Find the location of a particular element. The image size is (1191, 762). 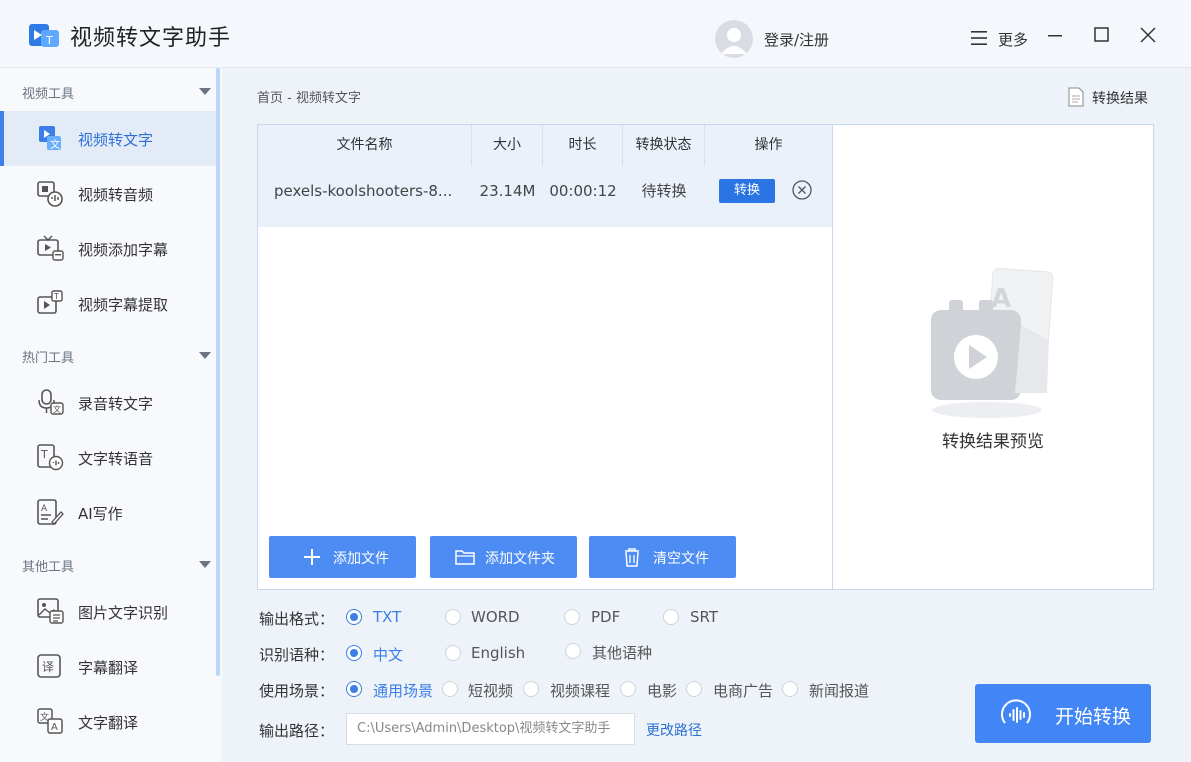

scene-option-short-video: 短视频 is located at coordinates (490, 690).